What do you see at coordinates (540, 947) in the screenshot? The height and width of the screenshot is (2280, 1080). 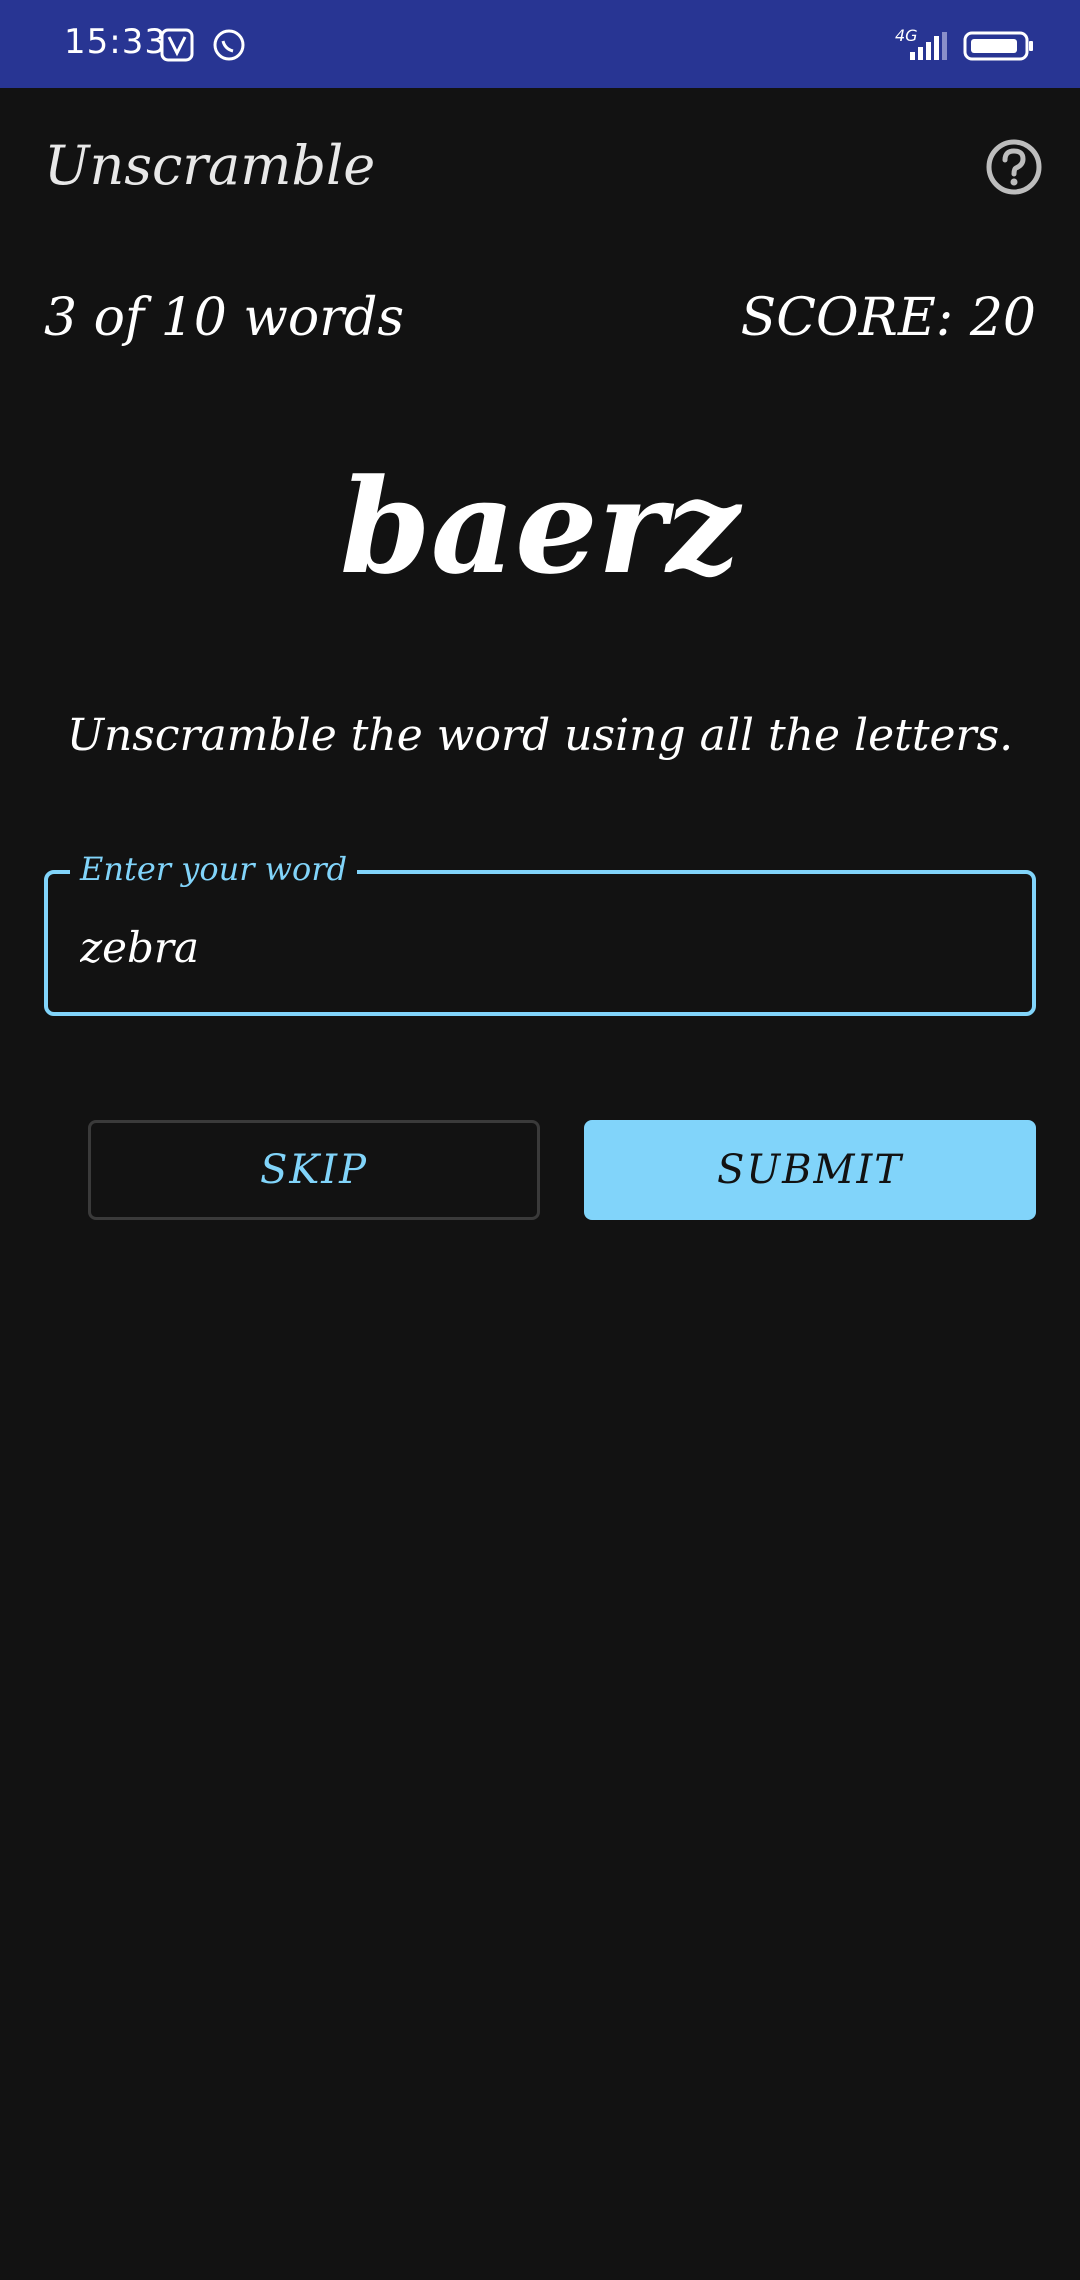 I see `word-input` at bounding box center [540, 947].